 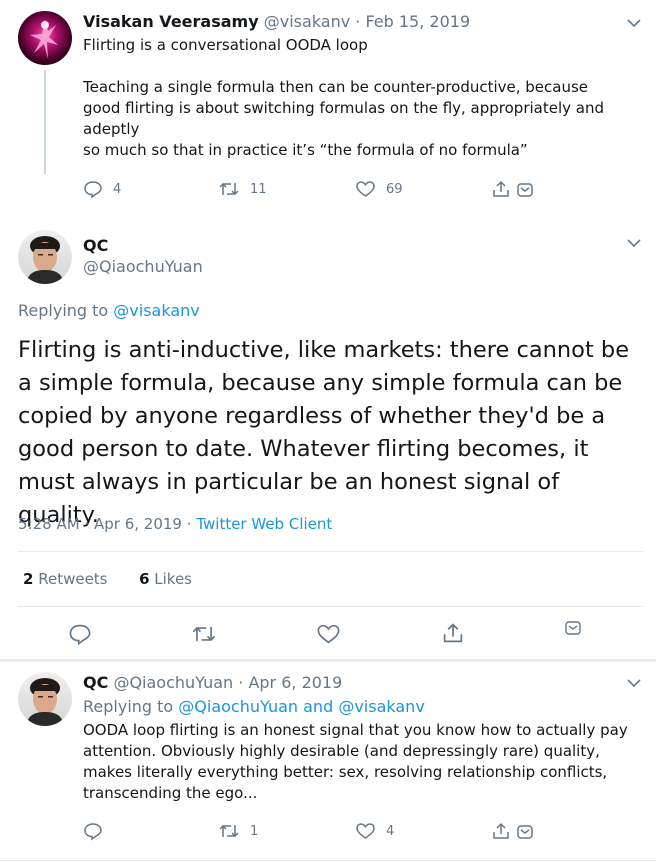 I want to click on avatar-figure-icon, so click(x=44, y=39).